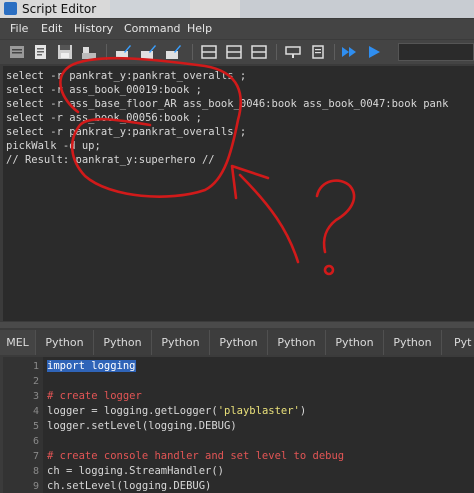 This screenshot has height=493, width=474. I want to click on source-script-icon, so click(41, 52).